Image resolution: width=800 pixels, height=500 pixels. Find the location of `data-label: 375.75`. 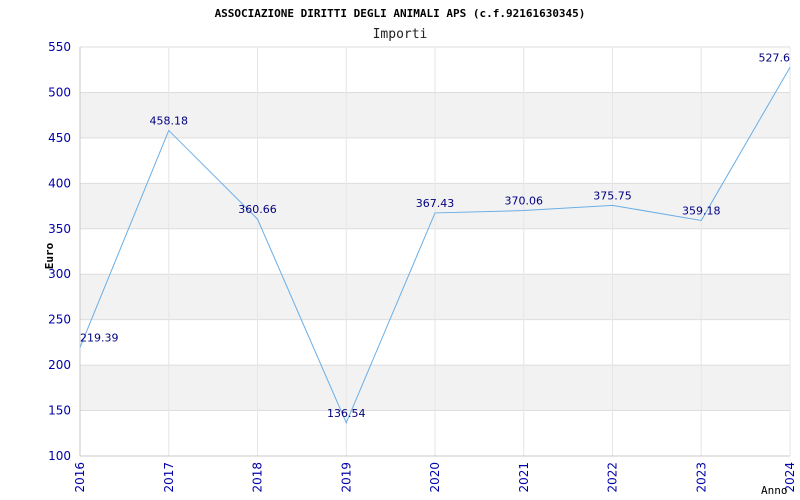

data-label: 375.75 is located at coordinates (612, 195).